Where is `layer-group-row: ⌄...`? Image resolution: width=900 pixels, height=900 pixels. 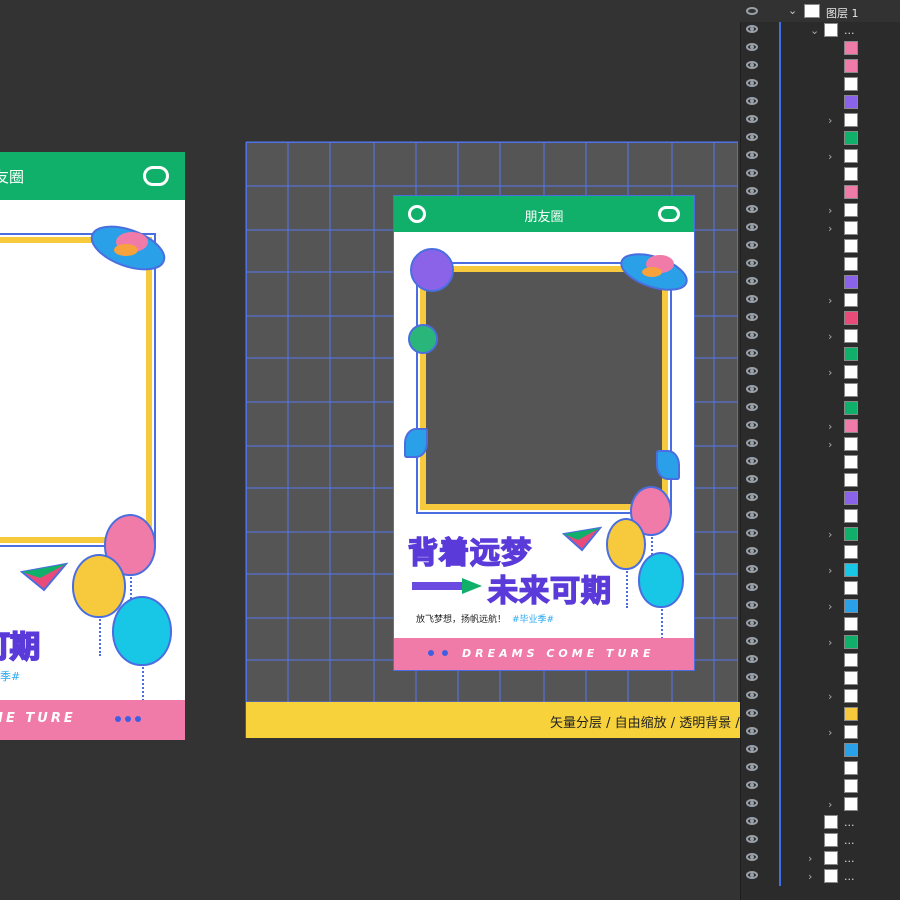 layer-group-row: ⌄... is located at coordinates (820, 31).